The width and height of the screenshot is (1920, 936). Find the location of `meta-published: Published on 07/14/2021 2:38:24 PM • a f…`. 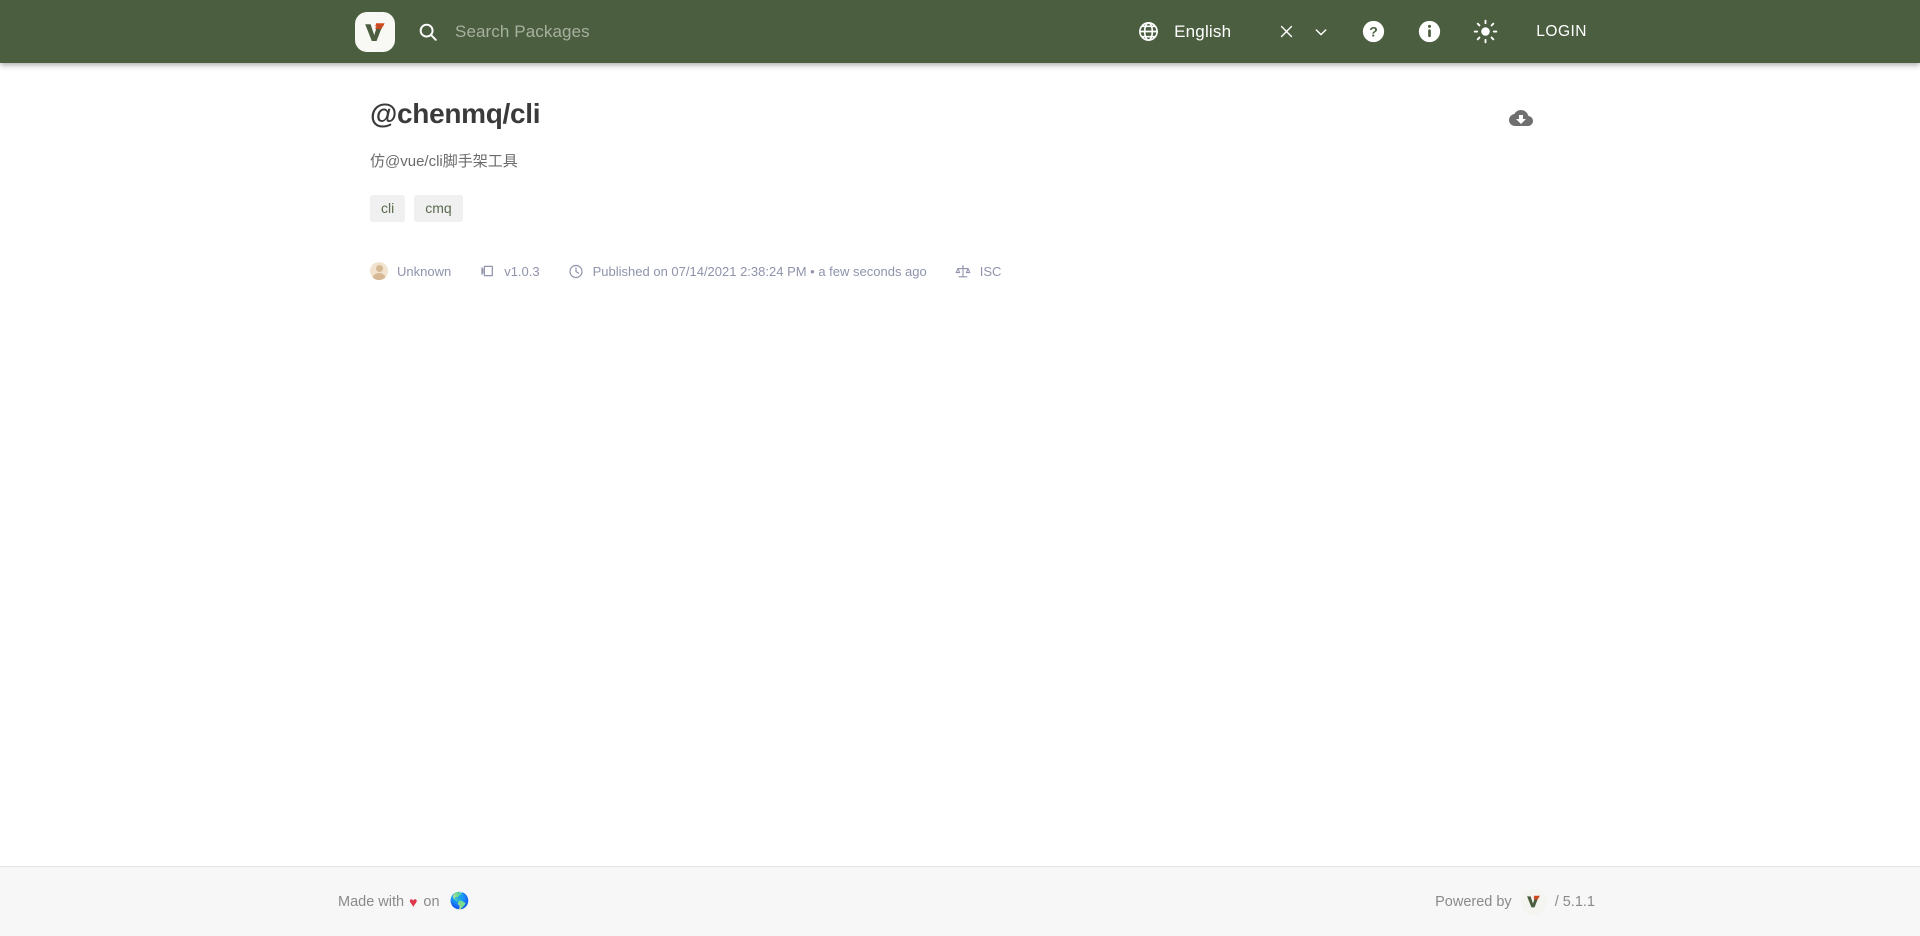

meta-published: Published on 07/14/2021 2:38:24 PM • a f… is located at coordinates (747, 271).